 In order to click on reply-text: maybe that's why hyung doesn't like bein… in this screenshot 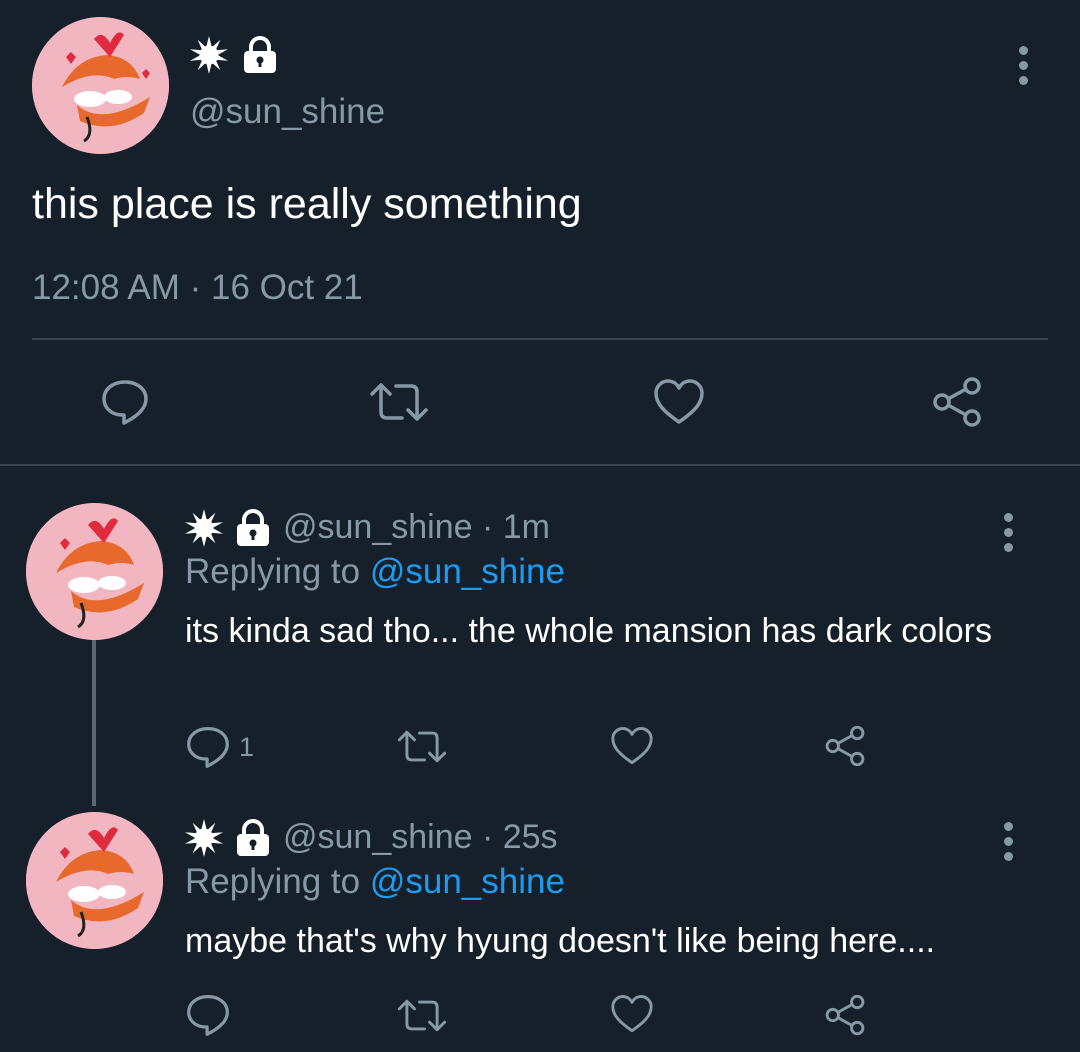, I will do `click(560, 941)`.